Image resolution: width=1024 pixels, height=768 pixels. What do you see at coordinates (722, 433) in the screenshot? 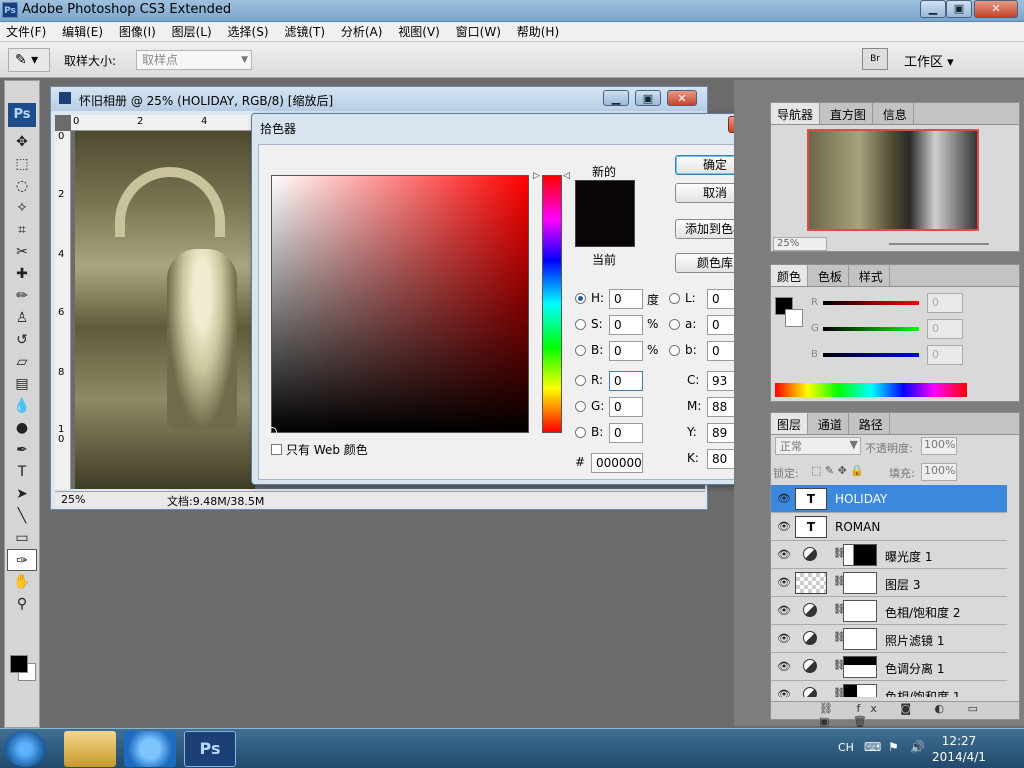
I see `yellow-input: 89` at bounding box center [722, 433].